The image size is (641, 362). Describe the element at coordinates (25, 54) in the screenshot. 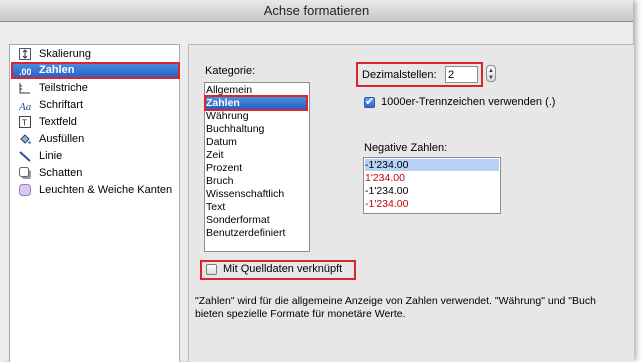

I see `scaling-icon` at that location.